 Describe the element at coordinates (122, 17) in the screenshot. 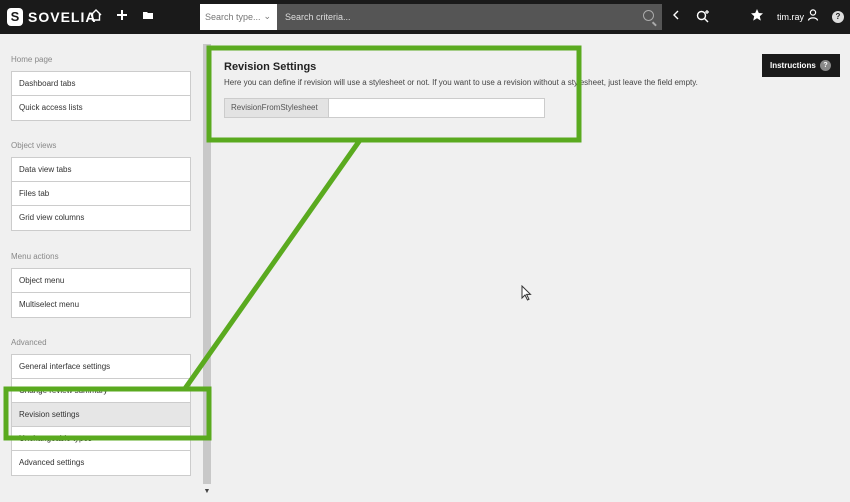

I see `plus-icon` at that location.